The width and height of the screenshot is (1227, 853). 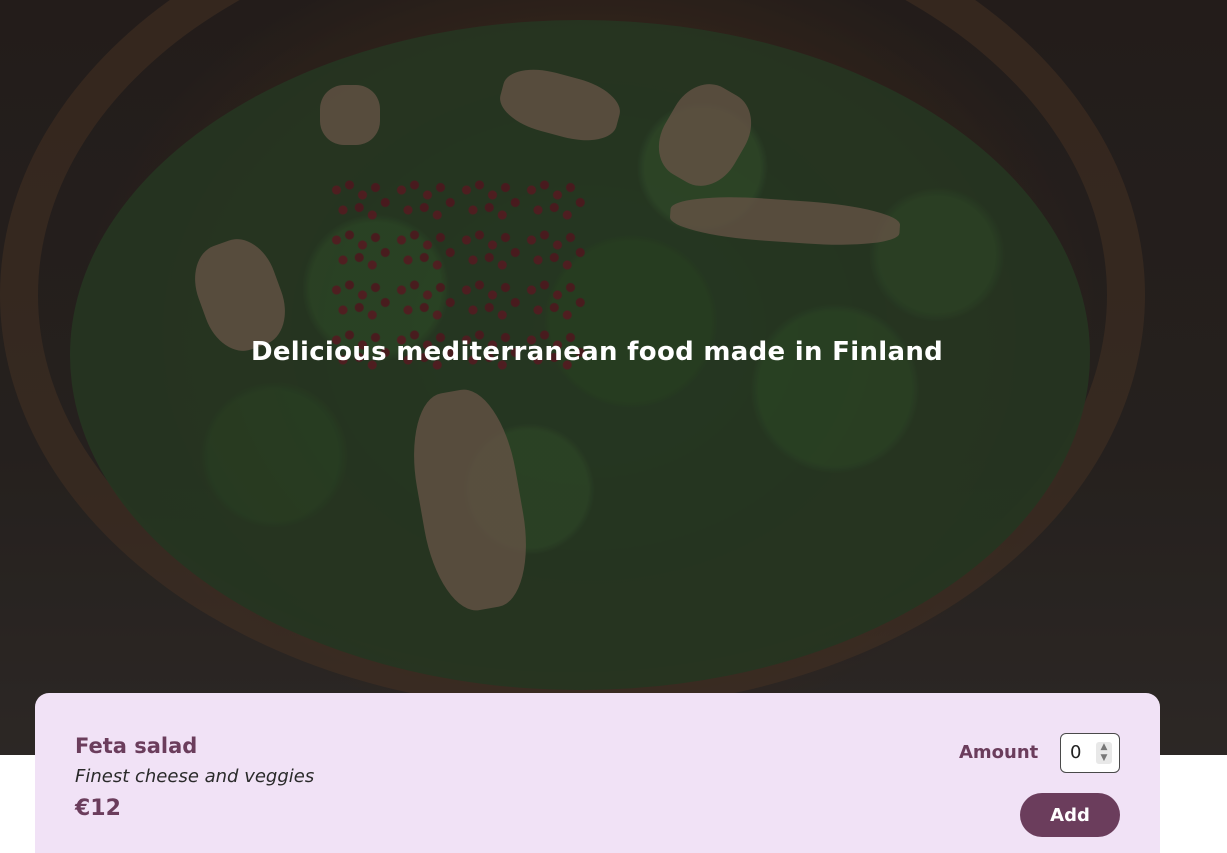 I want to click on meal-name: Feta salad, so click(x=136, y=746).